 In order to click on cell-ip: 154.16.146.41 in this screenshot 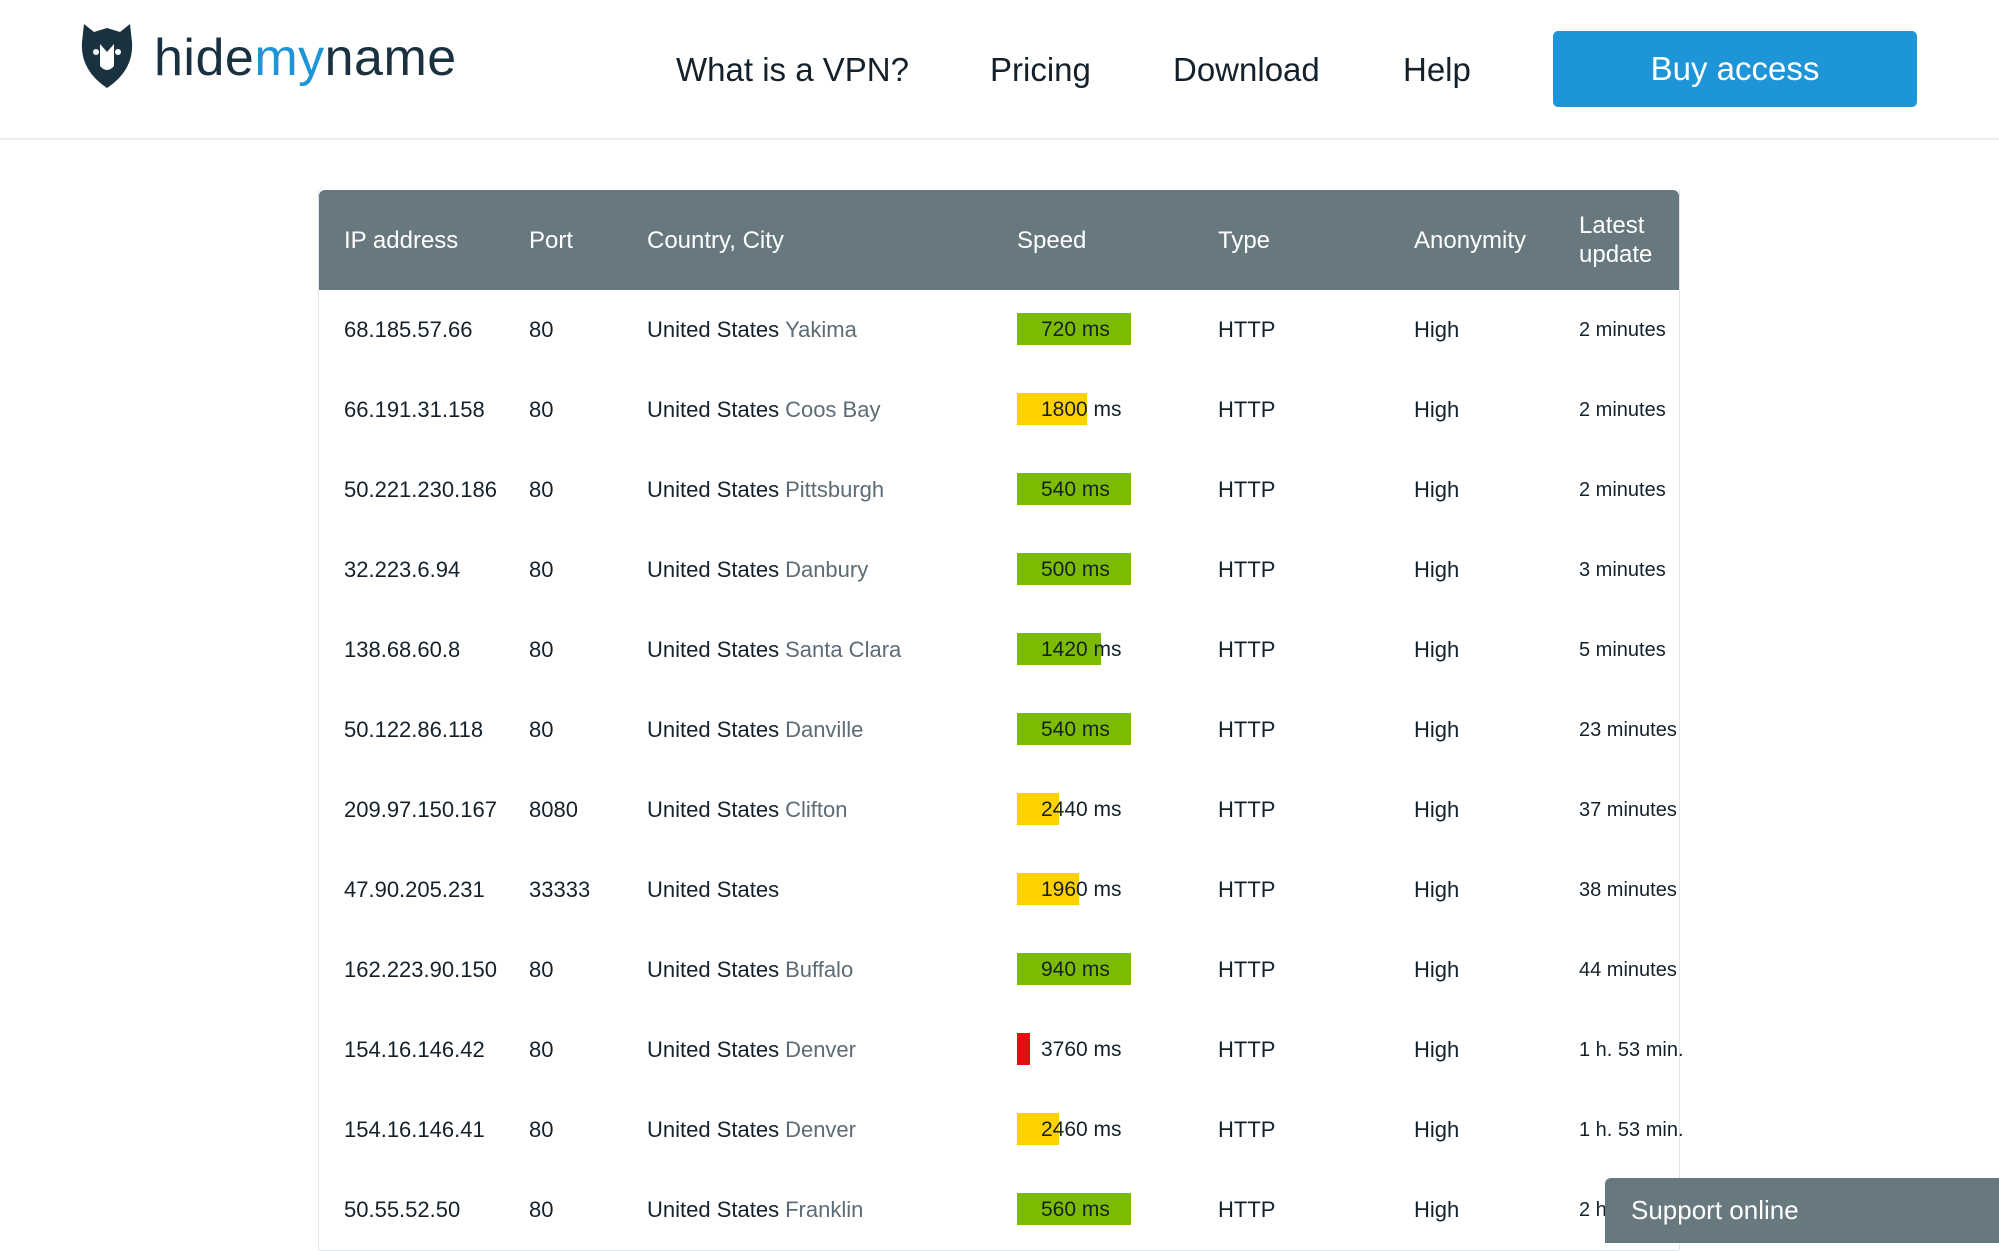, I will do `click(414, 1130)`.